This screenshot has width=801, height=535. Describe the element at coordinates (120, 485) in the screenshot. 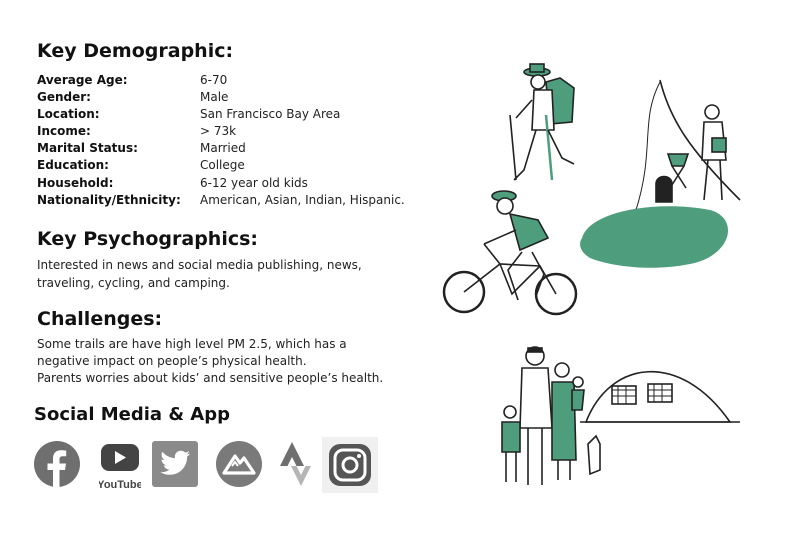

I see `youtube-wordmark: YouTube` at that location.